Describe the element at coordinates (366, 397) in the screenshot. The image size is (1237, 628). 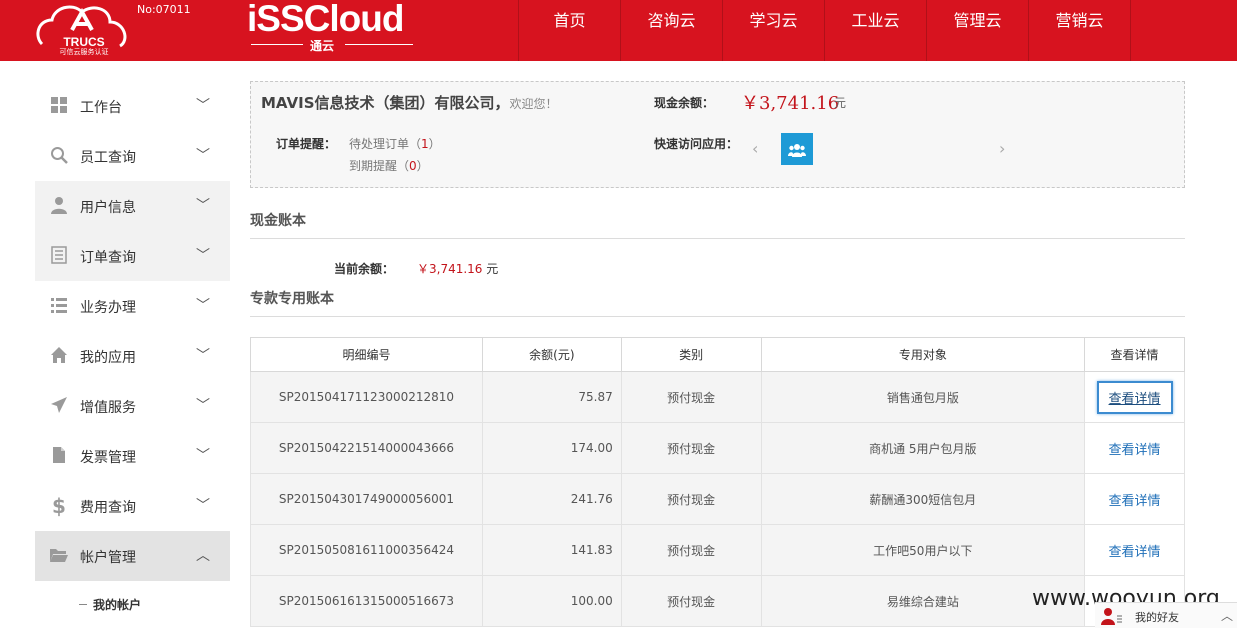
I see `cell-id: SP201504171123000212810` at that location.